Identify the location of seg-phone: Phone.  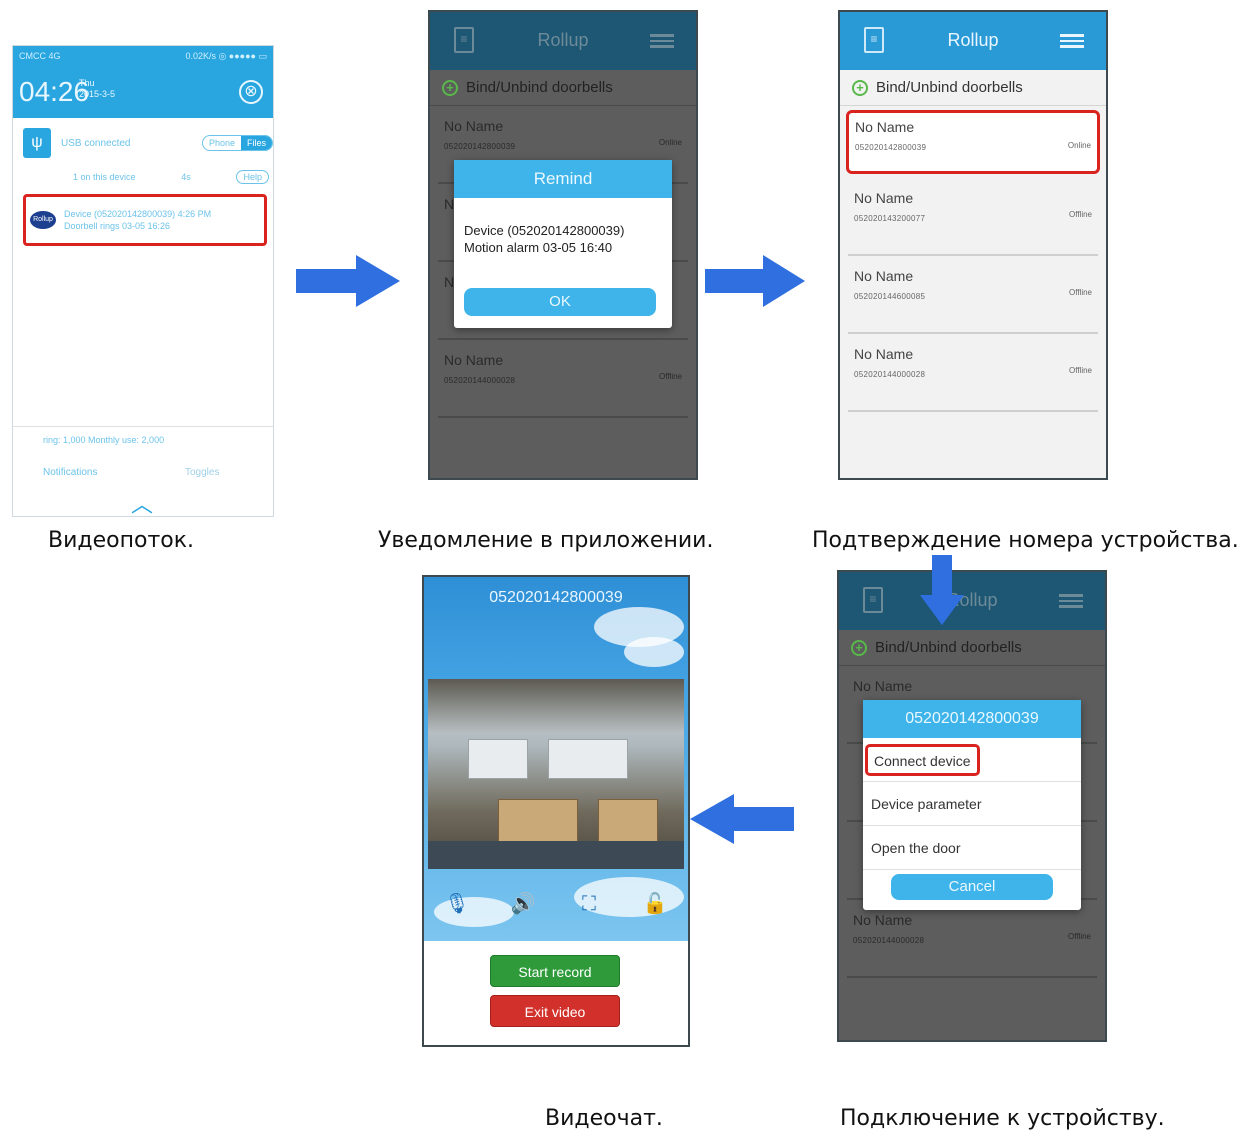
(222, 143).